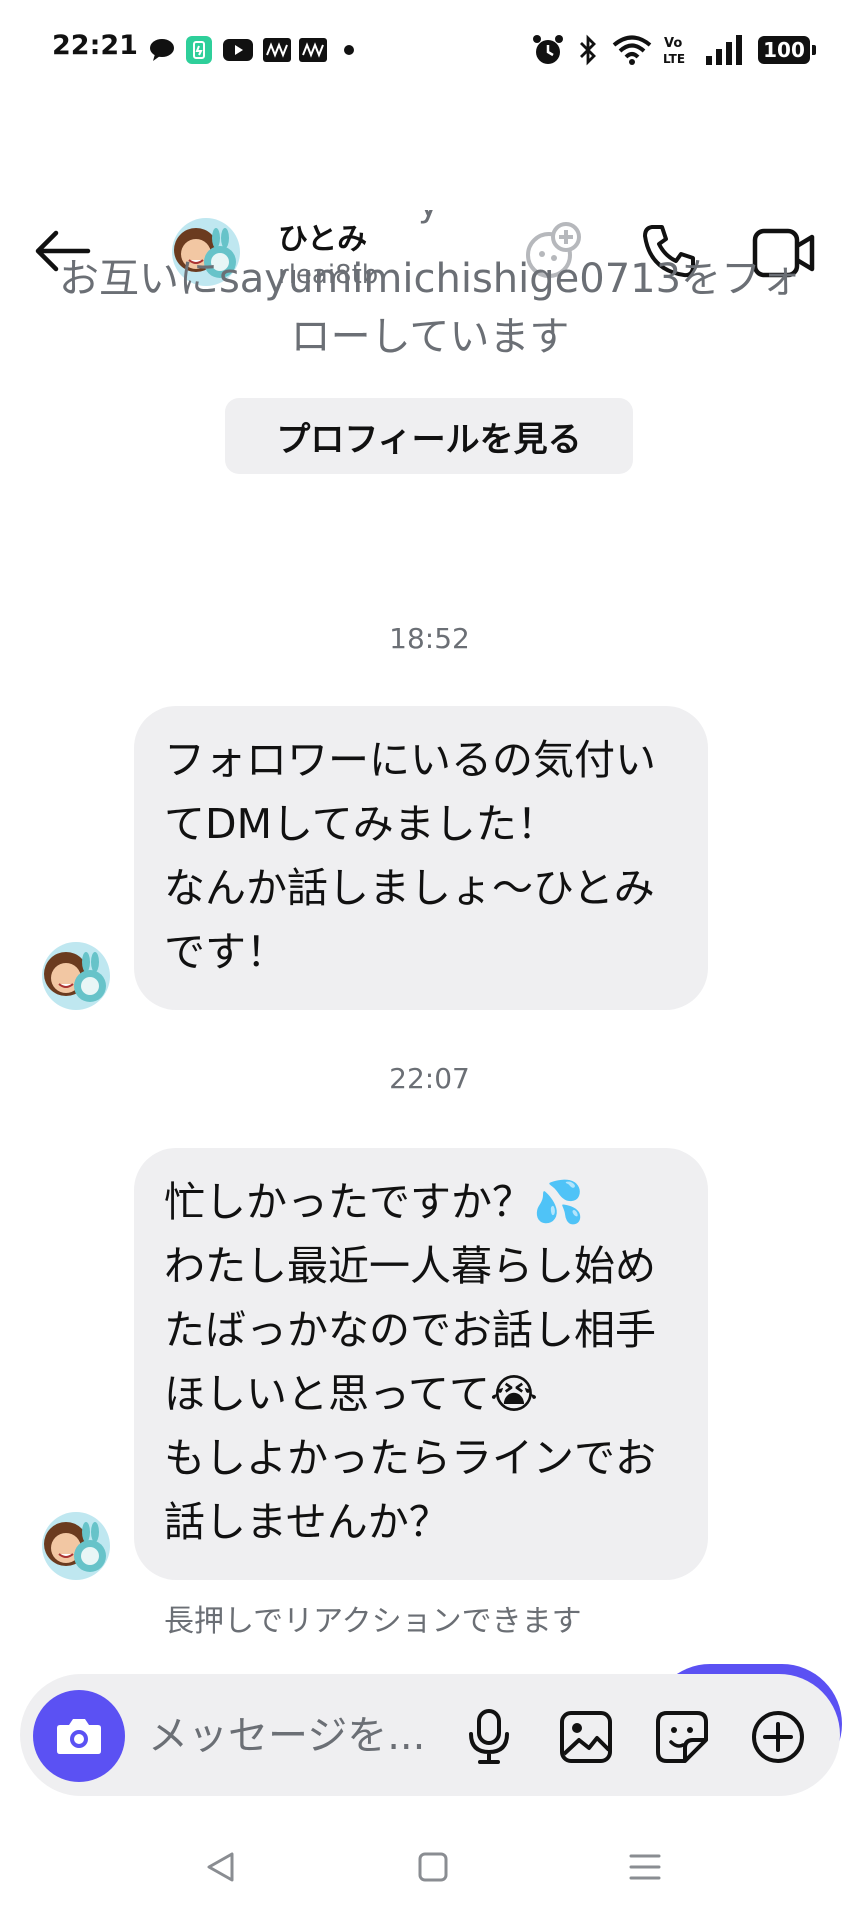  I want to click on volte-icon: Vo LTE, so click(677, 50).